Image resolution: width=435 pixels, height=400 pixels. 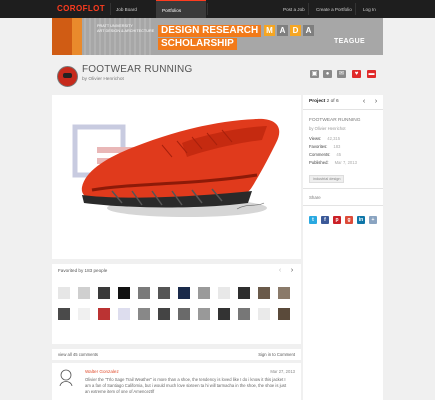 What do you see at coordinates (176, 311) in the screenshot?
I see `favorites-grid` at bounding box center [176, 311].